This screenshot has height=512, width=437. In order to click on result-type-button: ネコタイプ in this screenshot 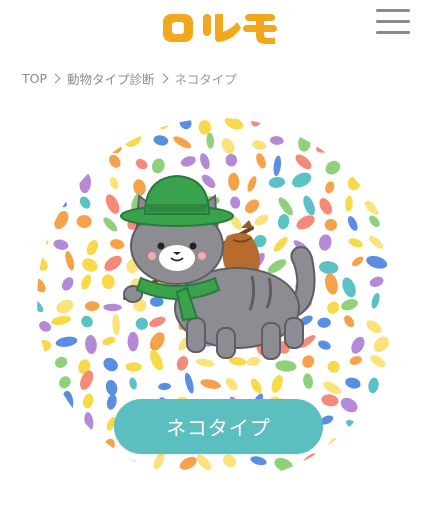, I will do `click(218, 426)`.